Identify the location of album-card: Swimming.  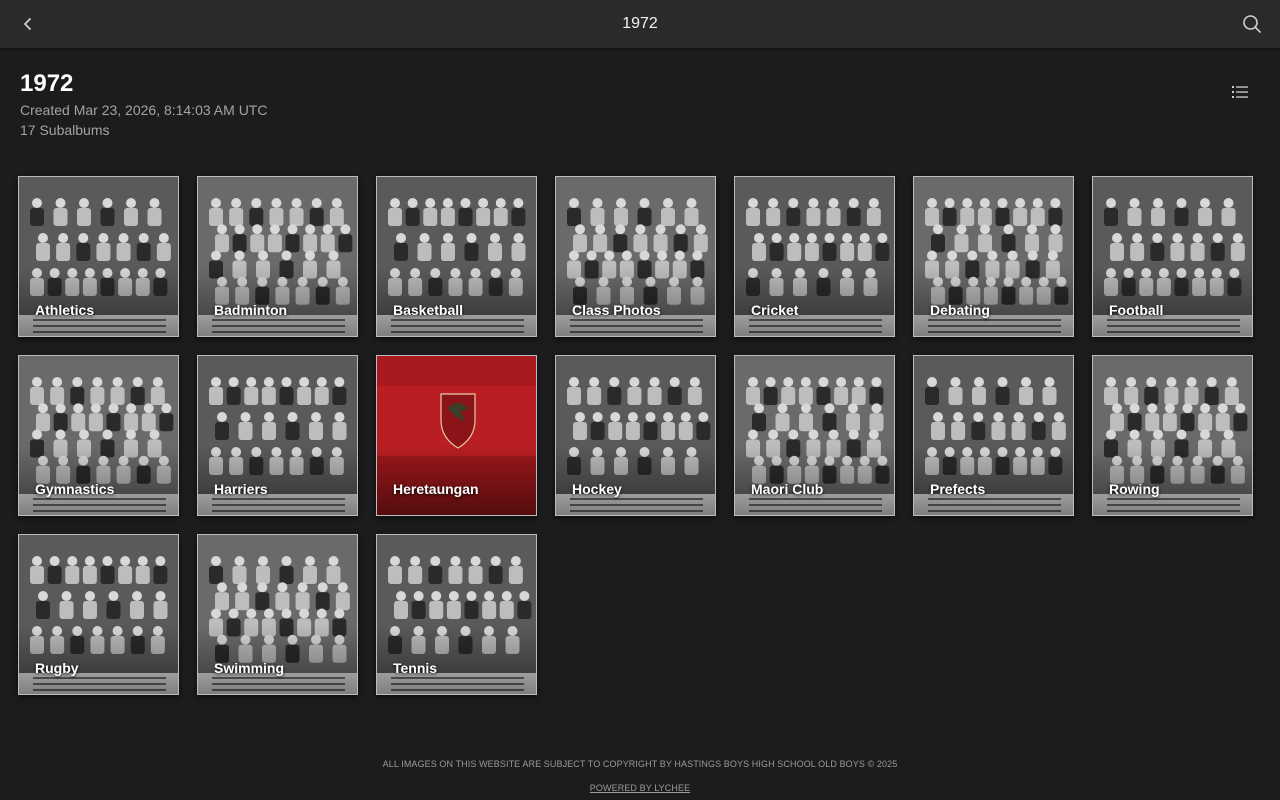
(277, 614).